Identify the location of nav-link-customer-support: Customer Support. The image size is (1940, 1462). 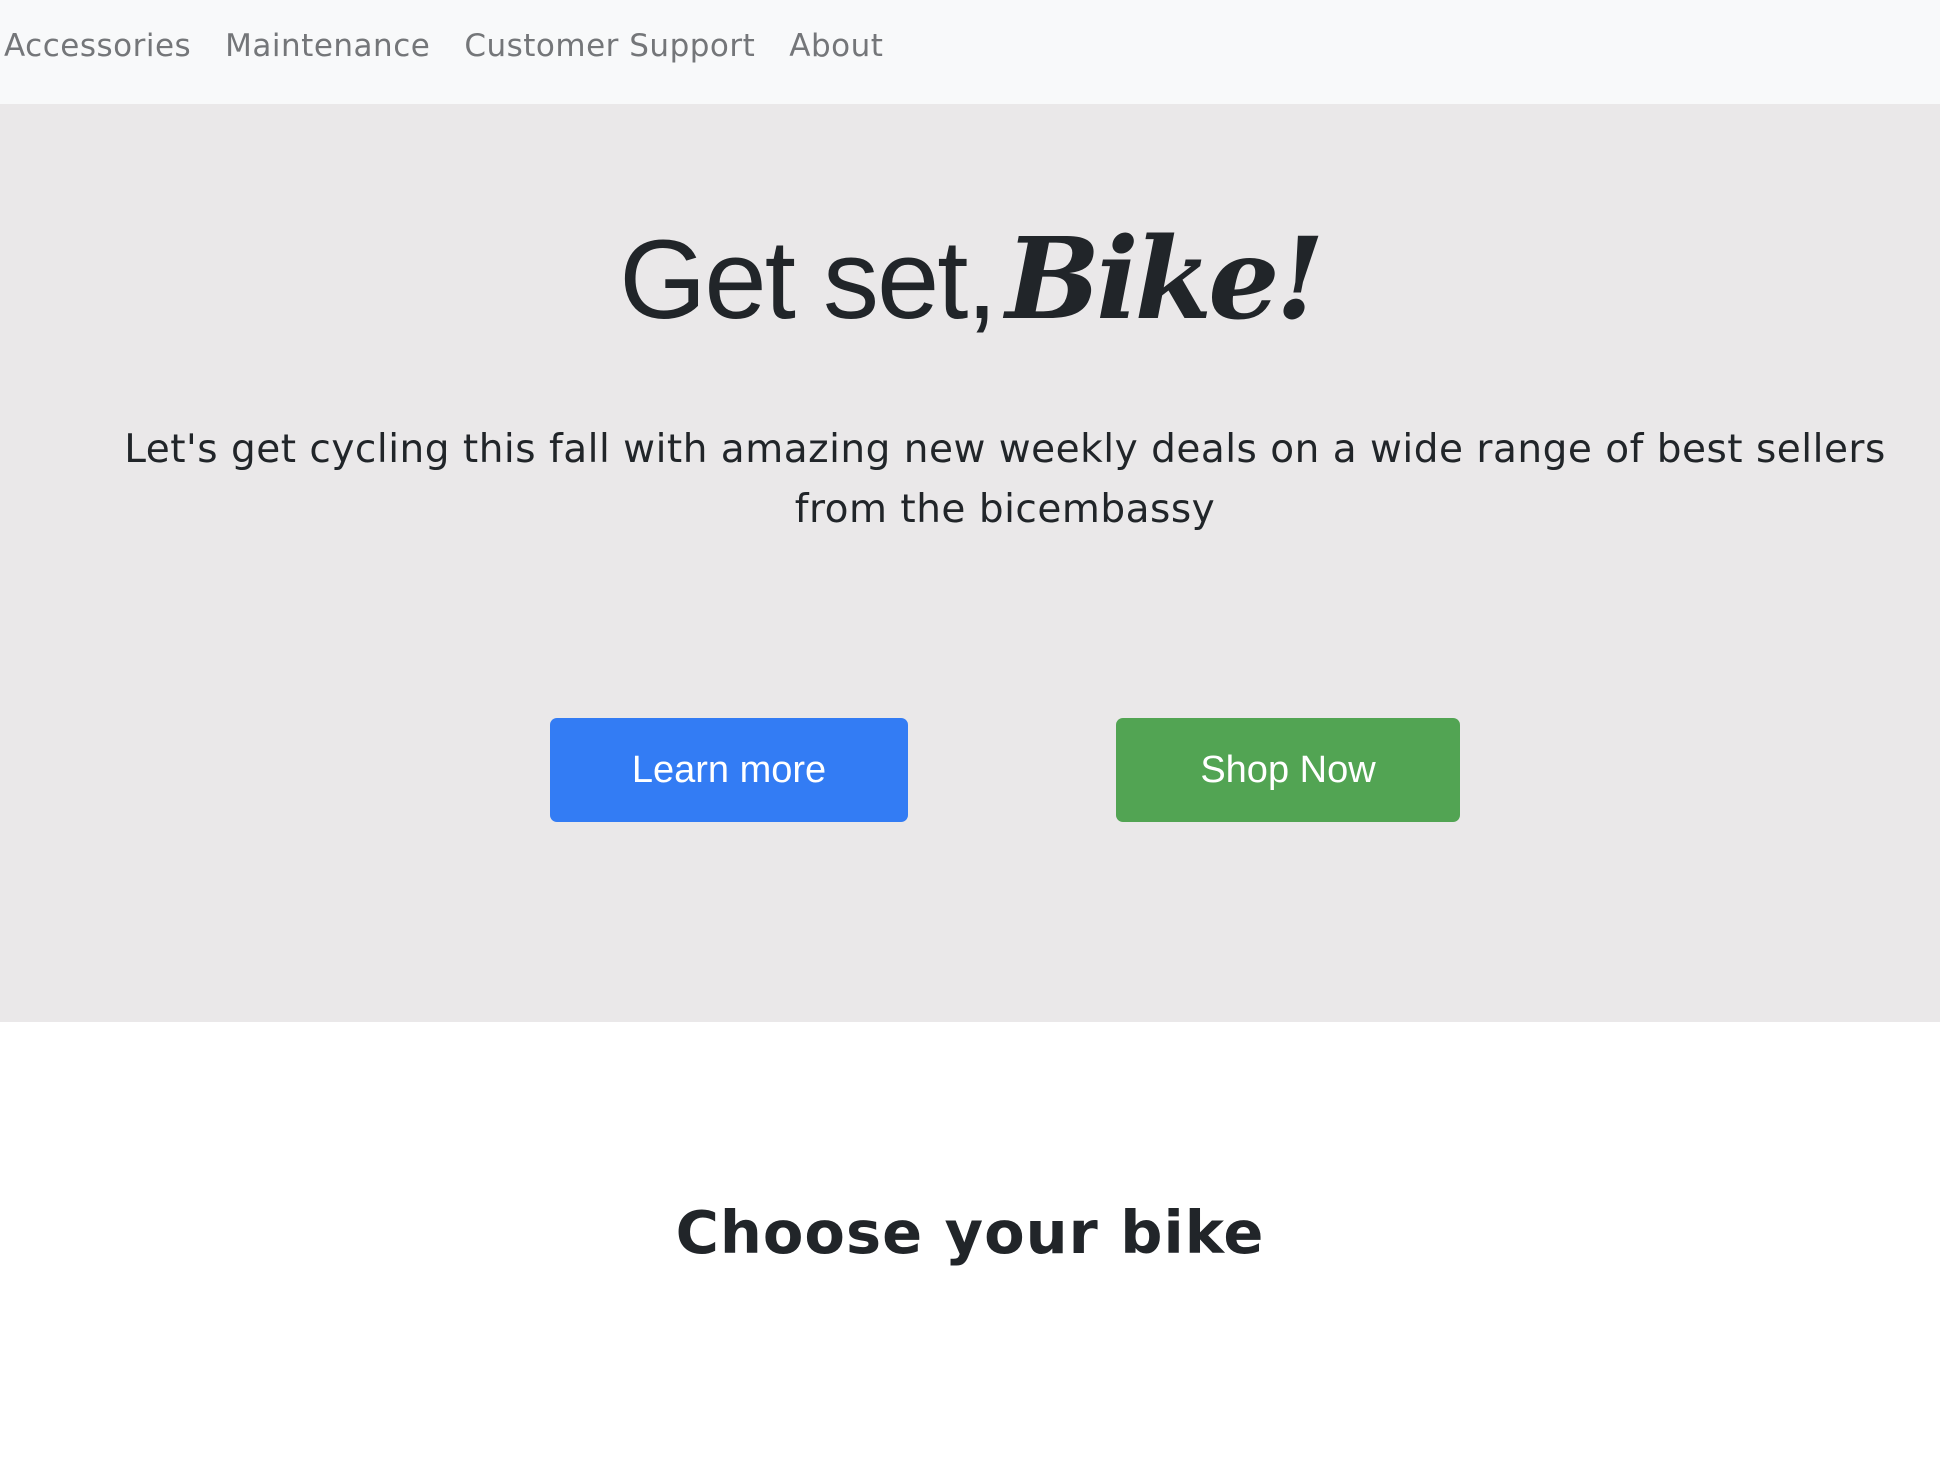
(609, 46).